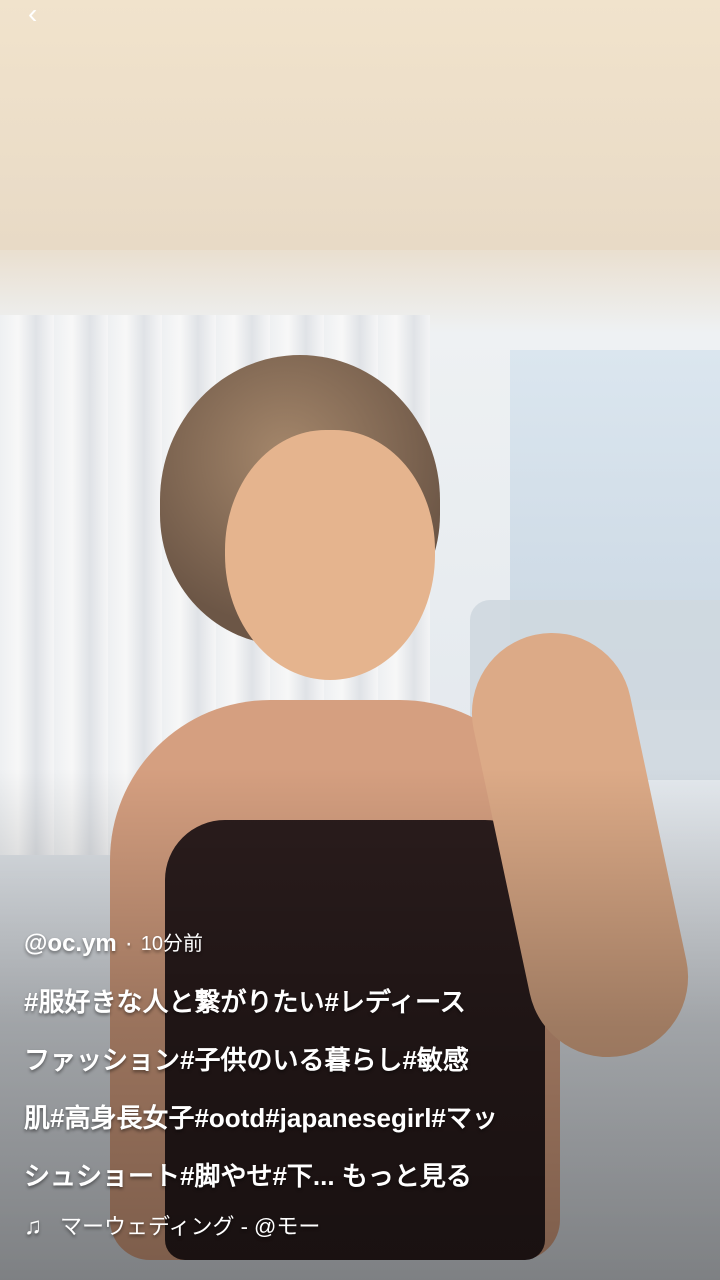 The width and height of the screenshot is (720, 1280). Describe the element at coordinates (407, 1176) in the screenshot. I see `see-more-link: もっと見る` at that location.